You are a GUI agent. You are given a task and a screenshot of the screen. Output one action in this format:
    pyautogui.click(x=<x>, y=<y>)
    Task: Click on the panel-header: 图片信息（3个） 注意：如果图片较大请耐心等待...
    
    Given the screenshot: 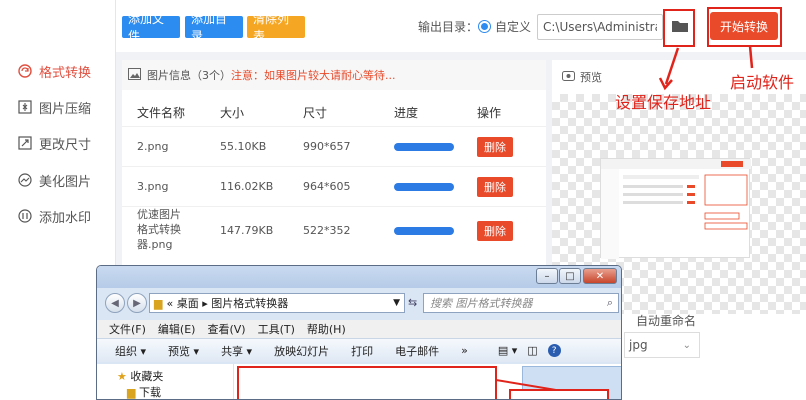 What is the action you would take?
    pyautogui.click(x=334, y=75)
    